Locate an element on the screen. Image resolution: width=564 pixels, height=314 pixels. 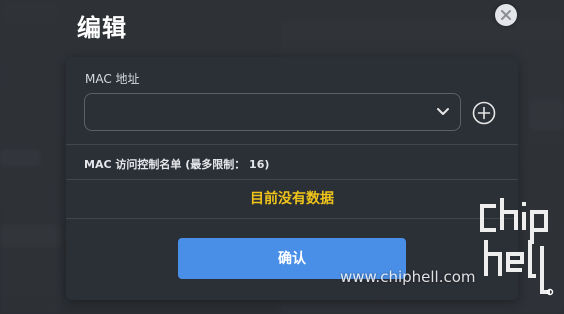
add-mac-button is located at coordinates (484, 113).